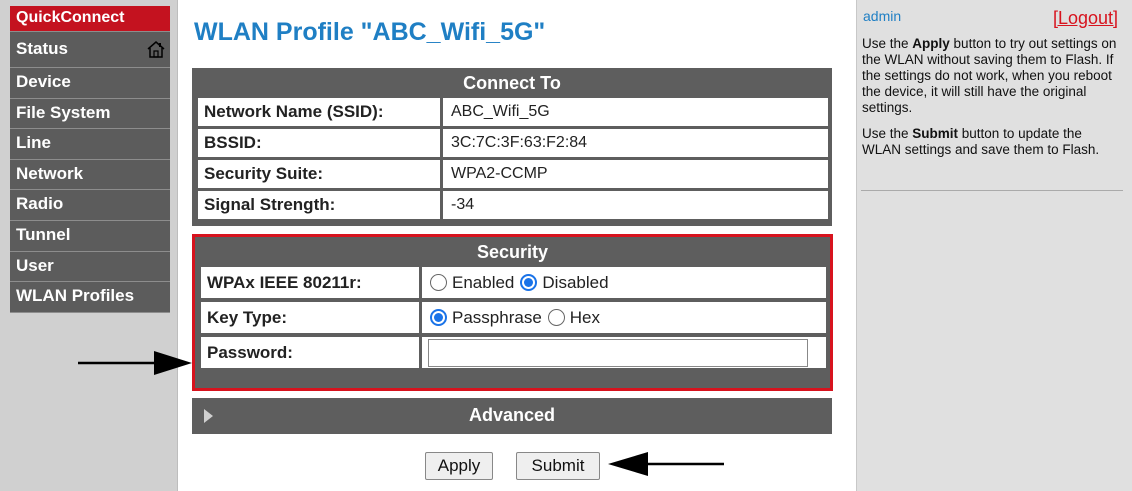 The image size is (1132, 491). What do you see at coordinates (556, 317) in the screenshot?
I see `hex-radio` at bounding box center [556, 317].